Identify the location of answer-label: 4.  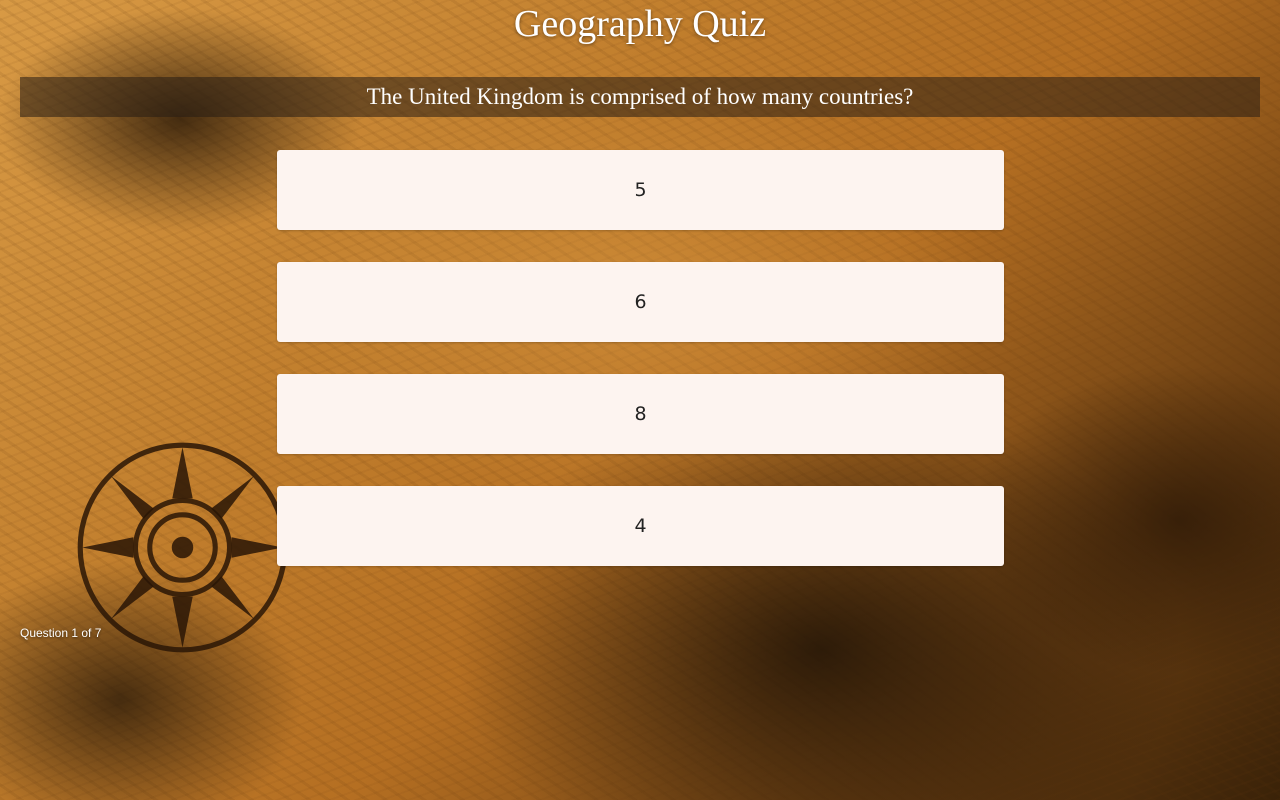
(640, 526).